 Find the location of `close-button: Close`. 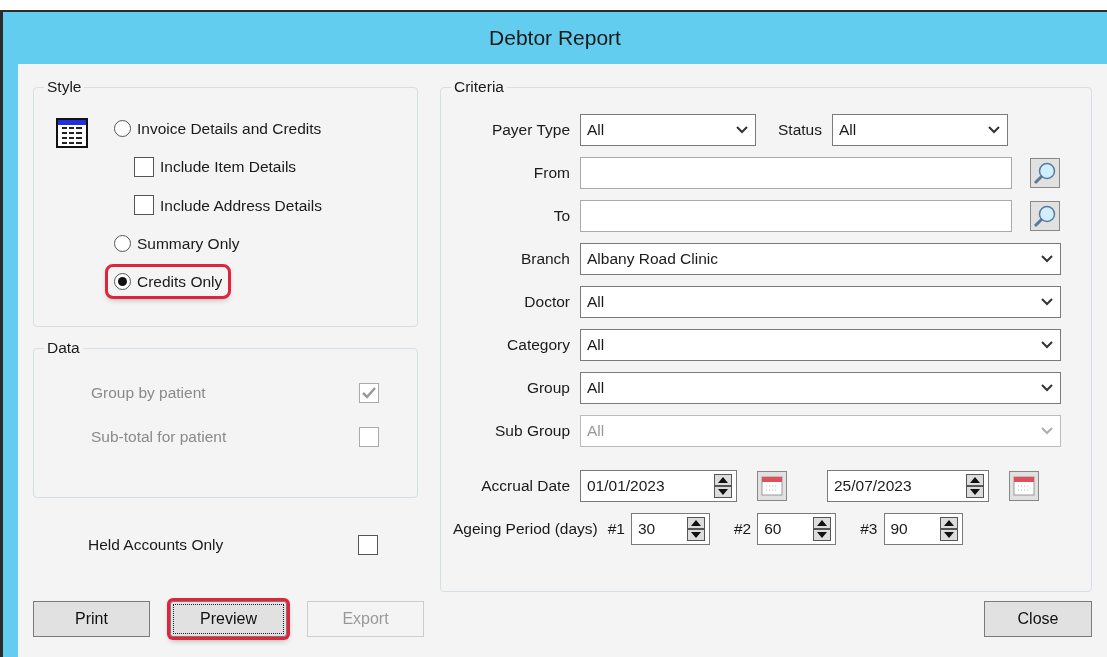

close-button: Close is located at coordinates (1038, 619).